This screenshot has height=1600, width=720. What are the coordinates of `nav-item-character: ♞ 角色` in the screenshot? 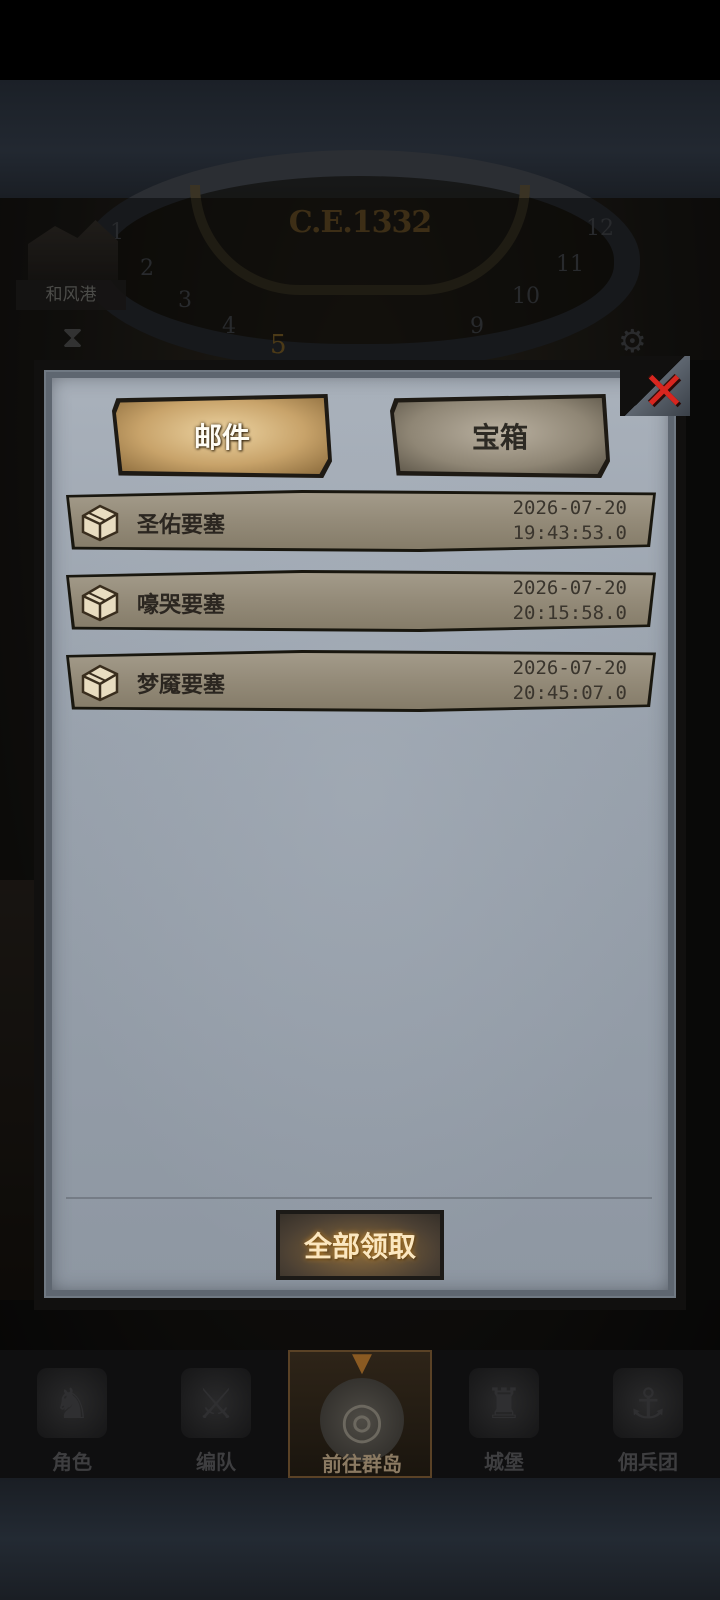 It's located at (72, 1414).